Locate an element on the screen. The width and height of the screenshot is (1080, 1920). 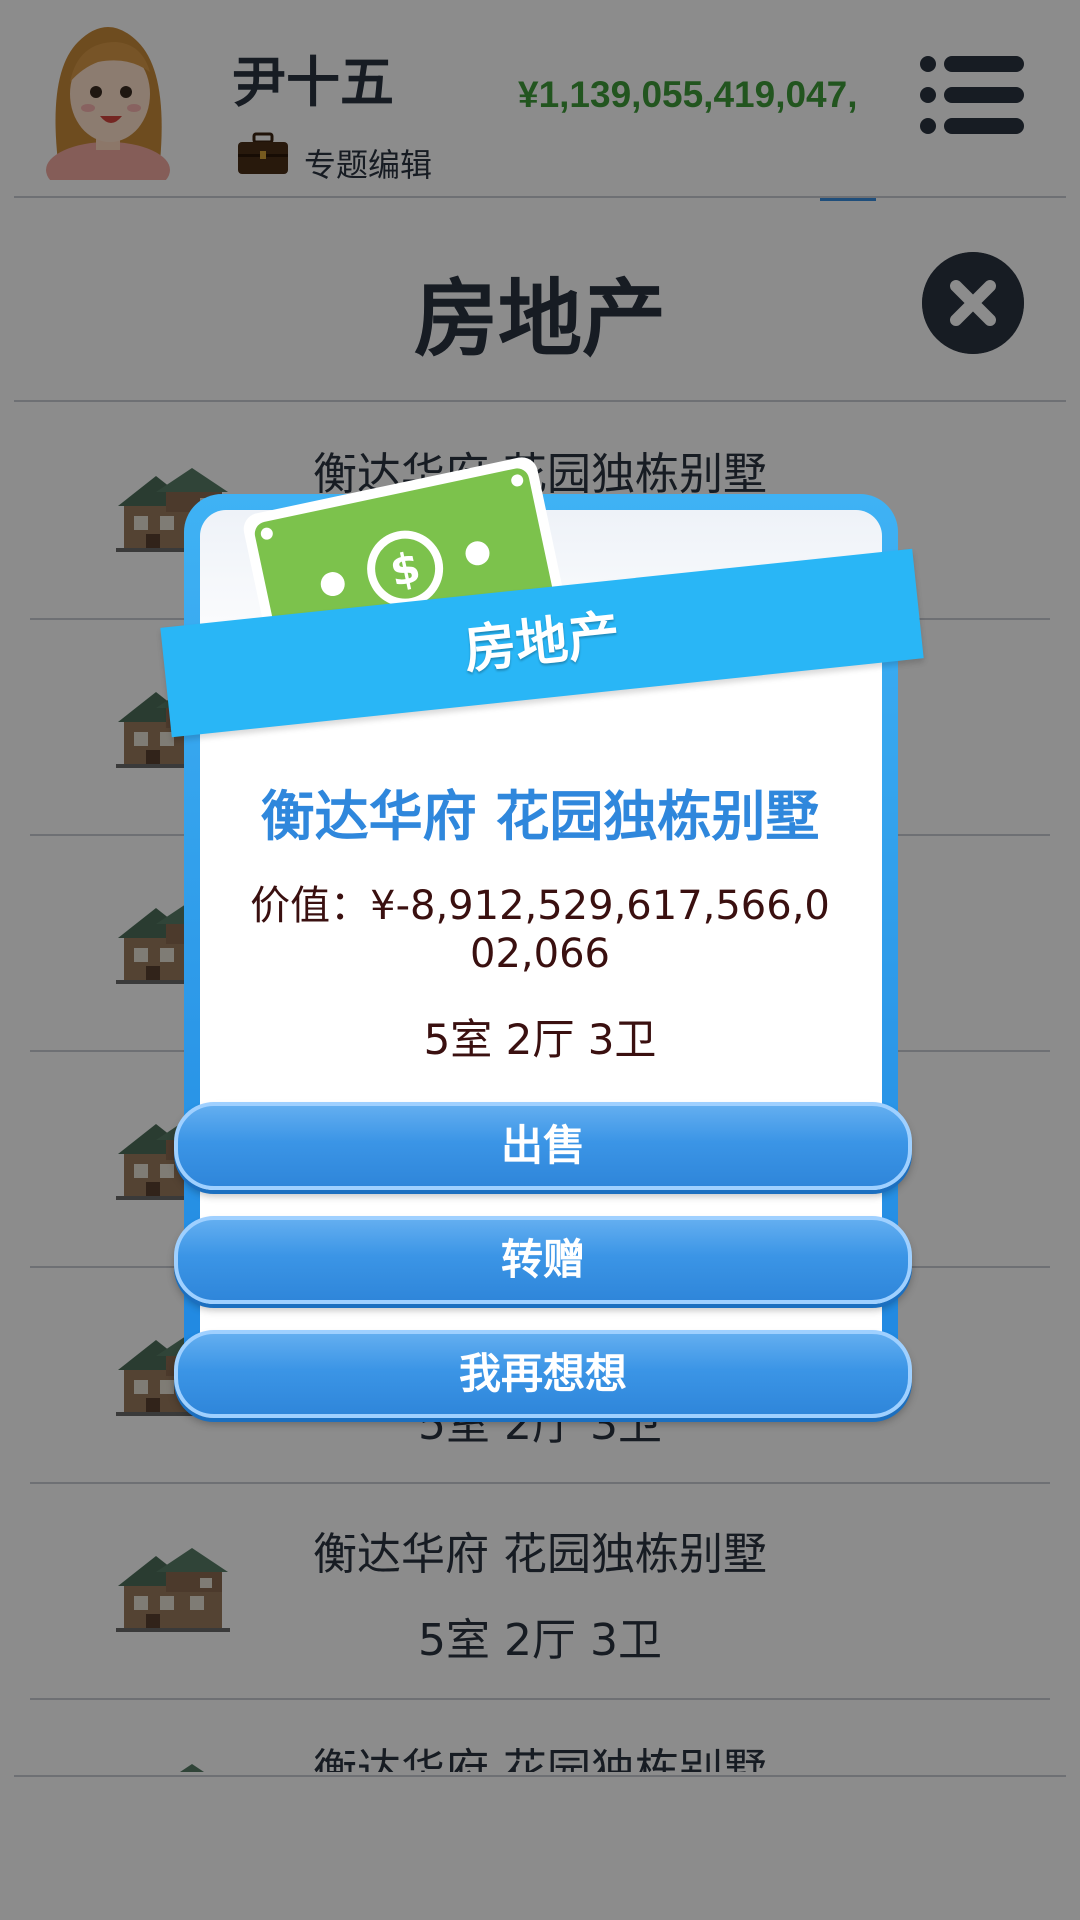
property-name: 衡达华府 花园独栋别墅 is located at coordinates (540, 816).